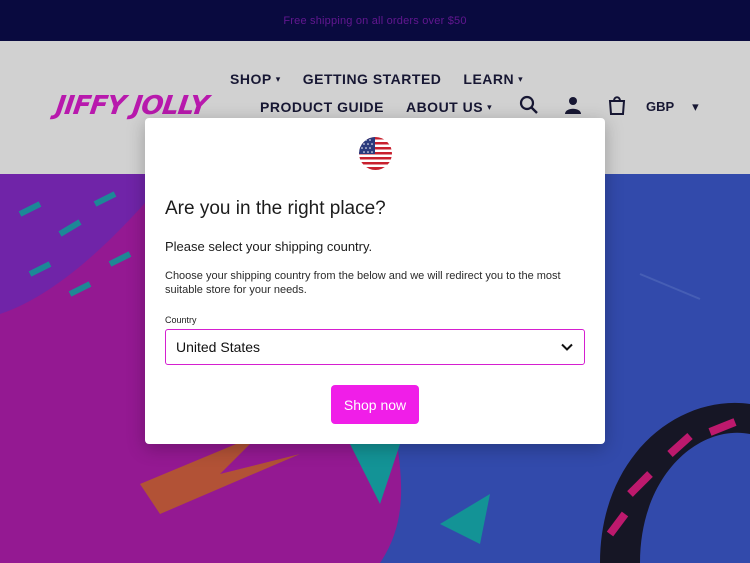 The height and width of the screenshot is (563, 750). Describe the element at coordinates (567, 347) in the screenshot. I see `chevron-down-icon` at that location.